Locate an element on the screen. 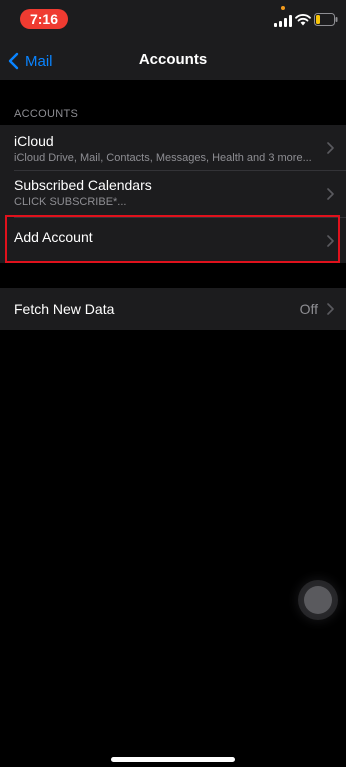  privacy-indicator-dot is located at coordinates (283, 8).